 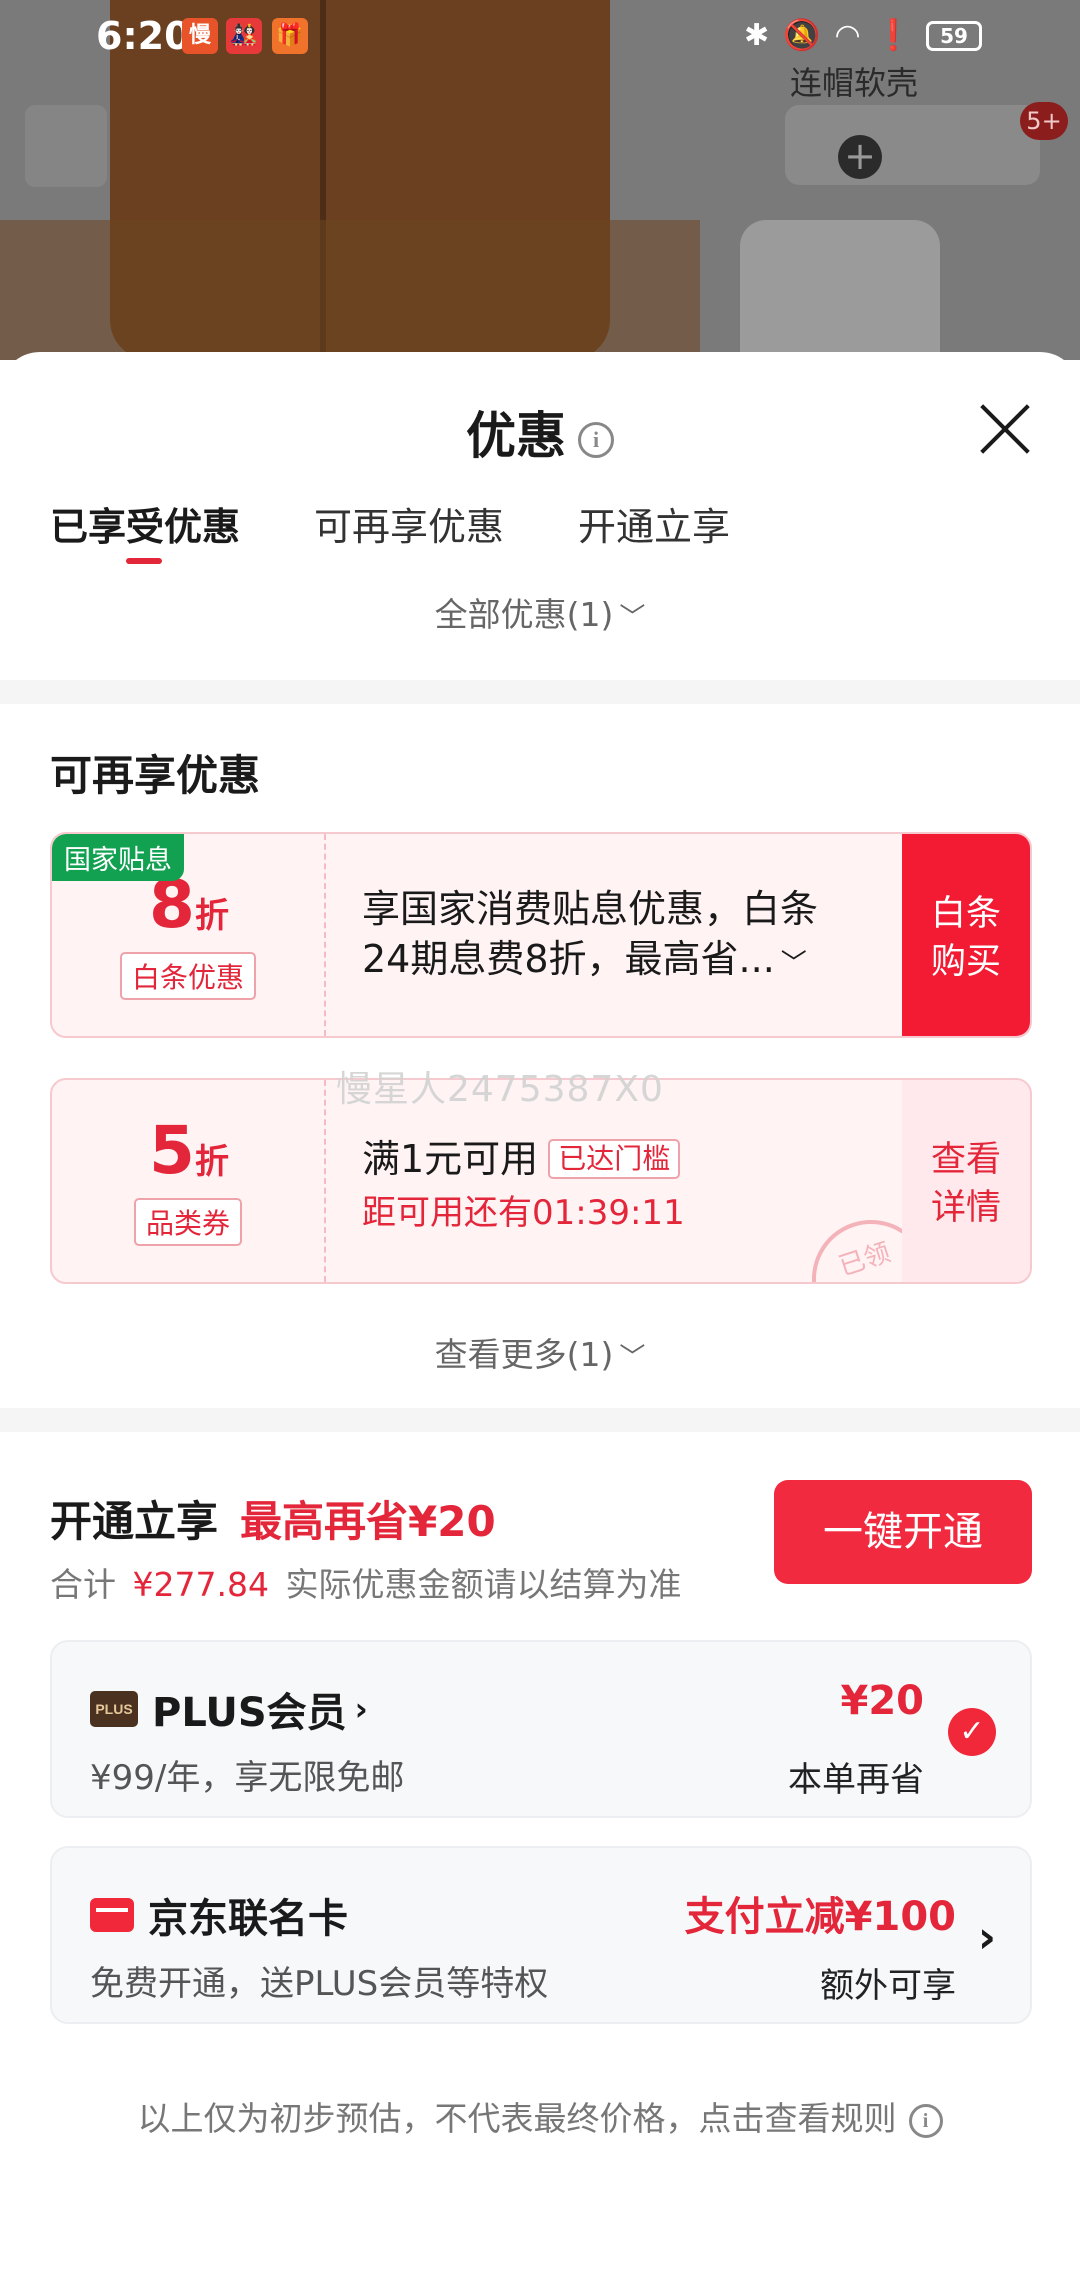 I want to click on count-badge: 5+, so click(x=1044, y=121).